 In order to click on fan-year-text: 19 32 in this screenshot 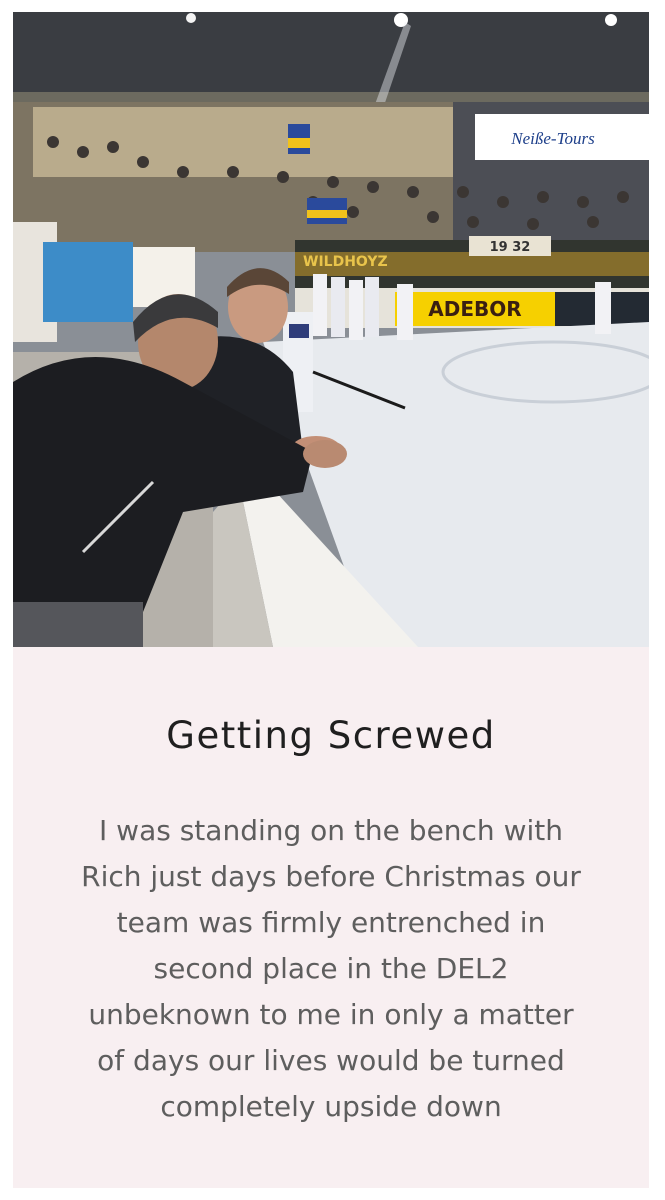, I will do `click(510, 247)`.